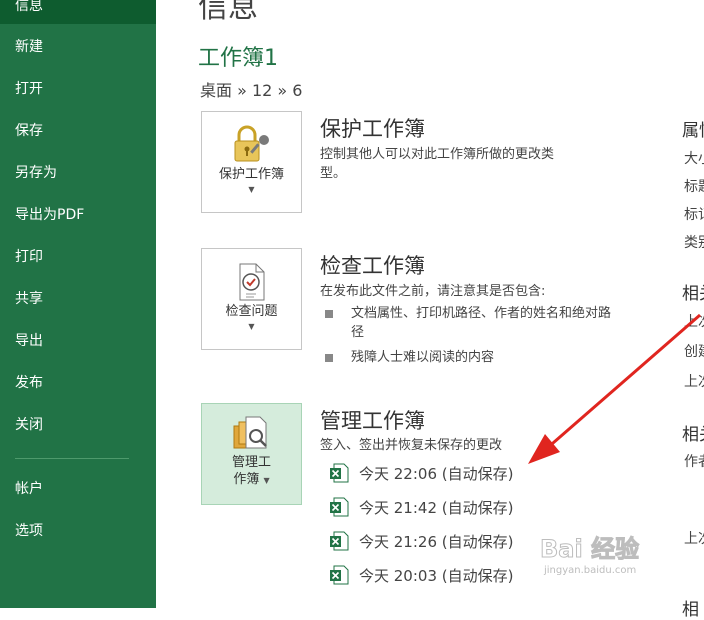  I want to click on svg-text: jingyan.baidu.com, so click(589, 570).